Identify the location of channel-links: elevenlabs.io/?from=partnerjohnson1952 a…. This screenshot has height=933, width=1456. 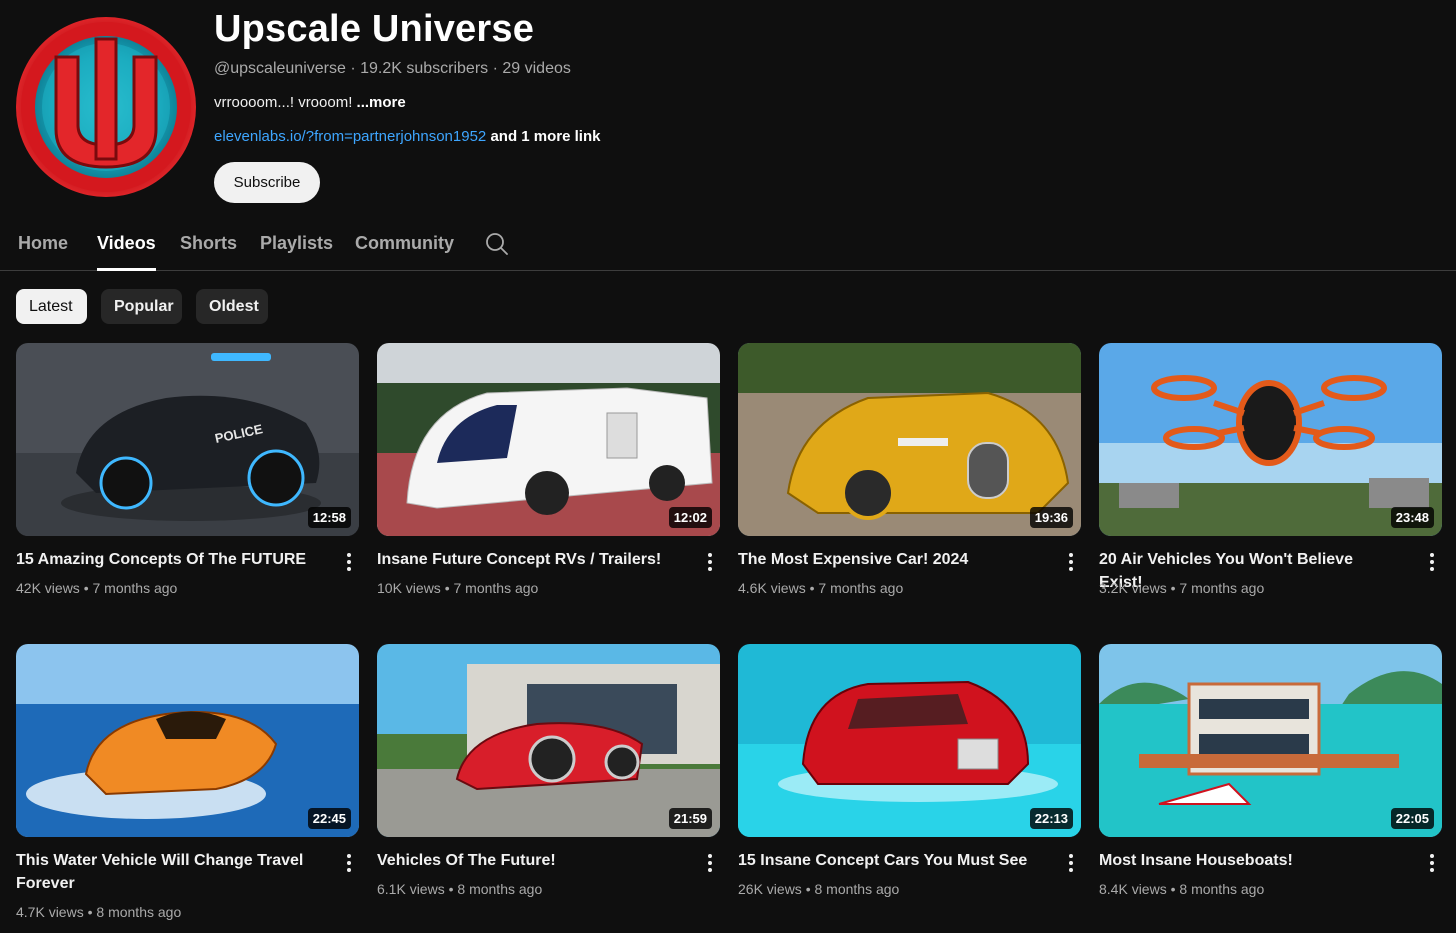
(407, 136).